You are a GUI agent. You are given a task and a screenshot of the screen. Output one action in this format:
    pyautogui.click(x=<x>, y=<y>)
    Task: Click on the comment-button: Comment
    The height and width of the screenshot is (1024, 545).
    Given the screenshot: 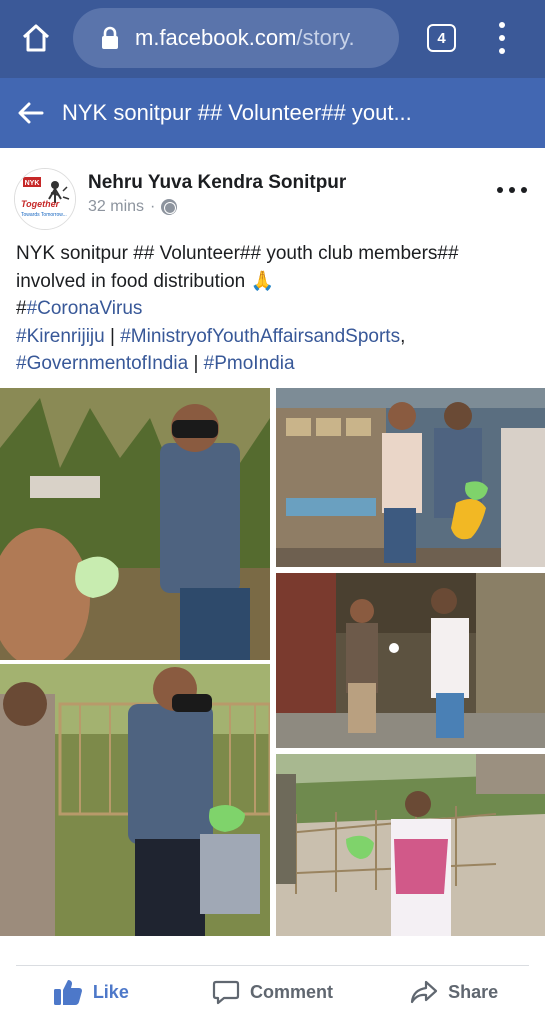 What is the action you would take?
    pyautogui.click(x=273, y=992)
    